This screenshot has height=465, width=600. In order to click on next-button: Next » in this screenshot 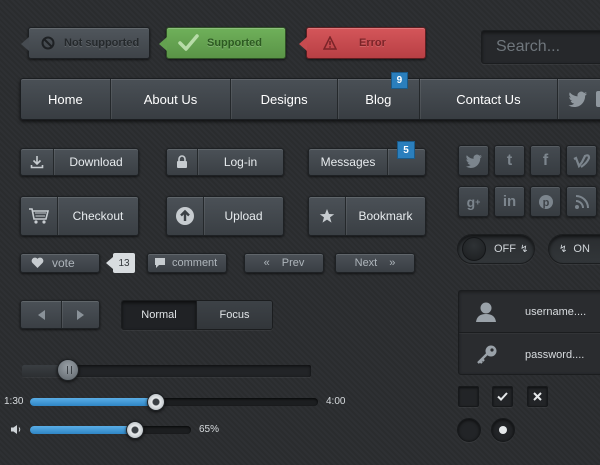, I will do `click(375, 263)`.